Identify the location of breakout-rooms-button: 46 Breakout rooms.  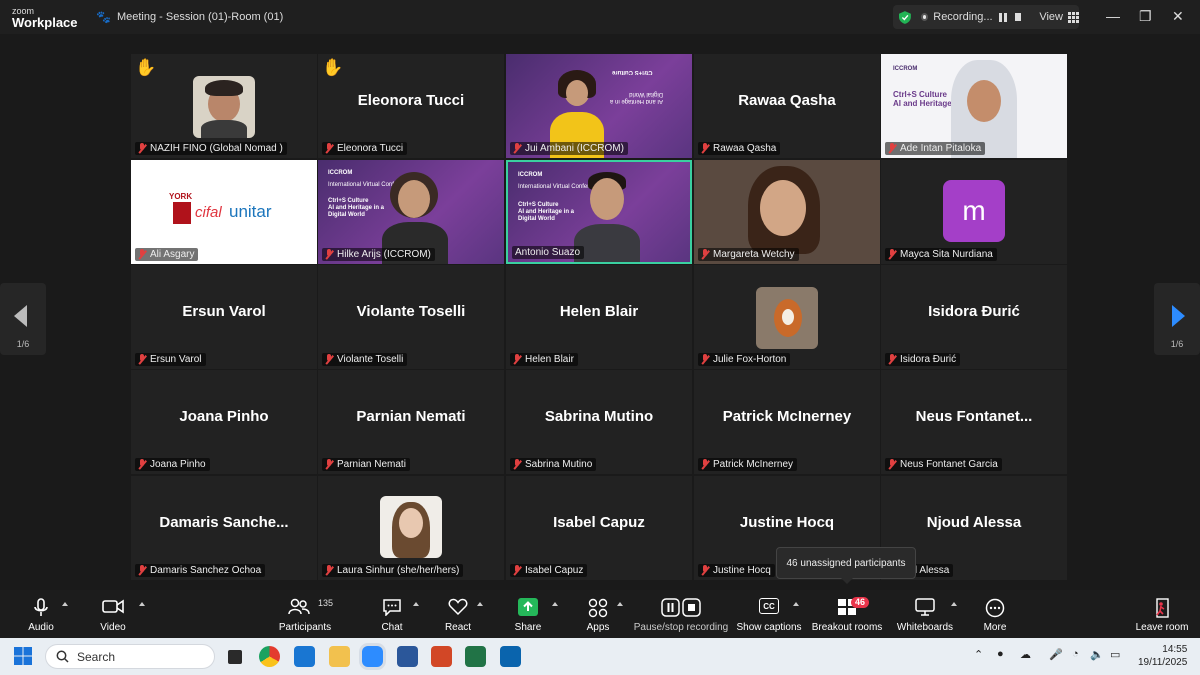
(847, 614).